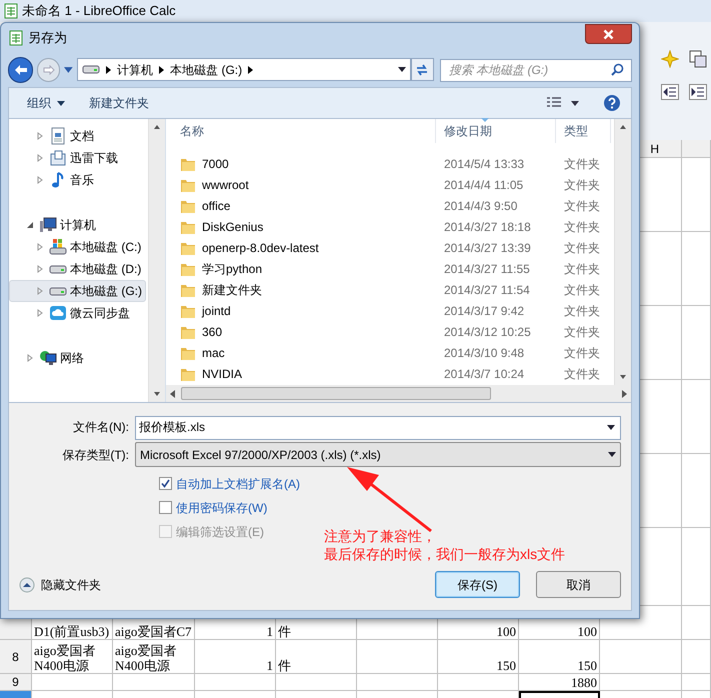 This screenshot has width=711, height=698. Describe the element at coordinates (232, 290) in the screenshot. I see `file-name: 新建文件夹` at that location.